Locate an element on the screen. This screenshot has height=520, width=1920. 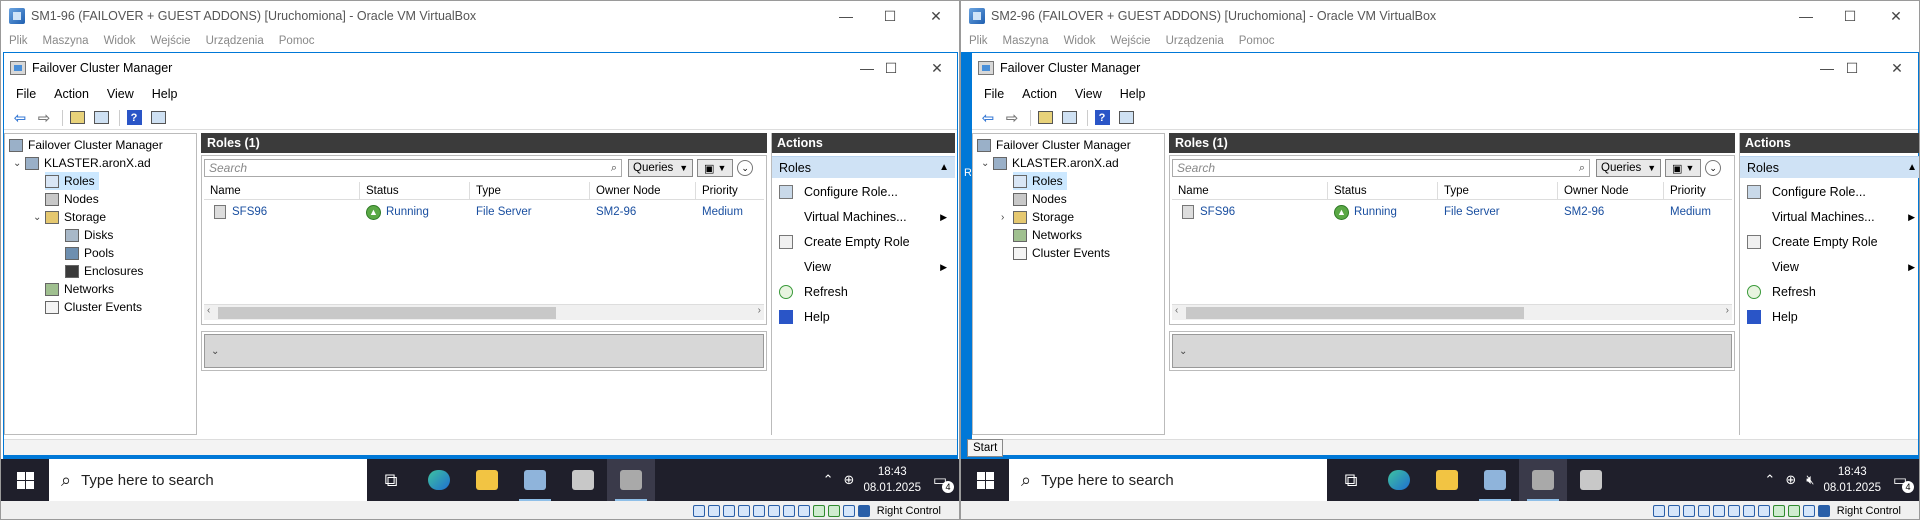
scroll-left-icon: ‹ is located at coordinates (1176, 310).